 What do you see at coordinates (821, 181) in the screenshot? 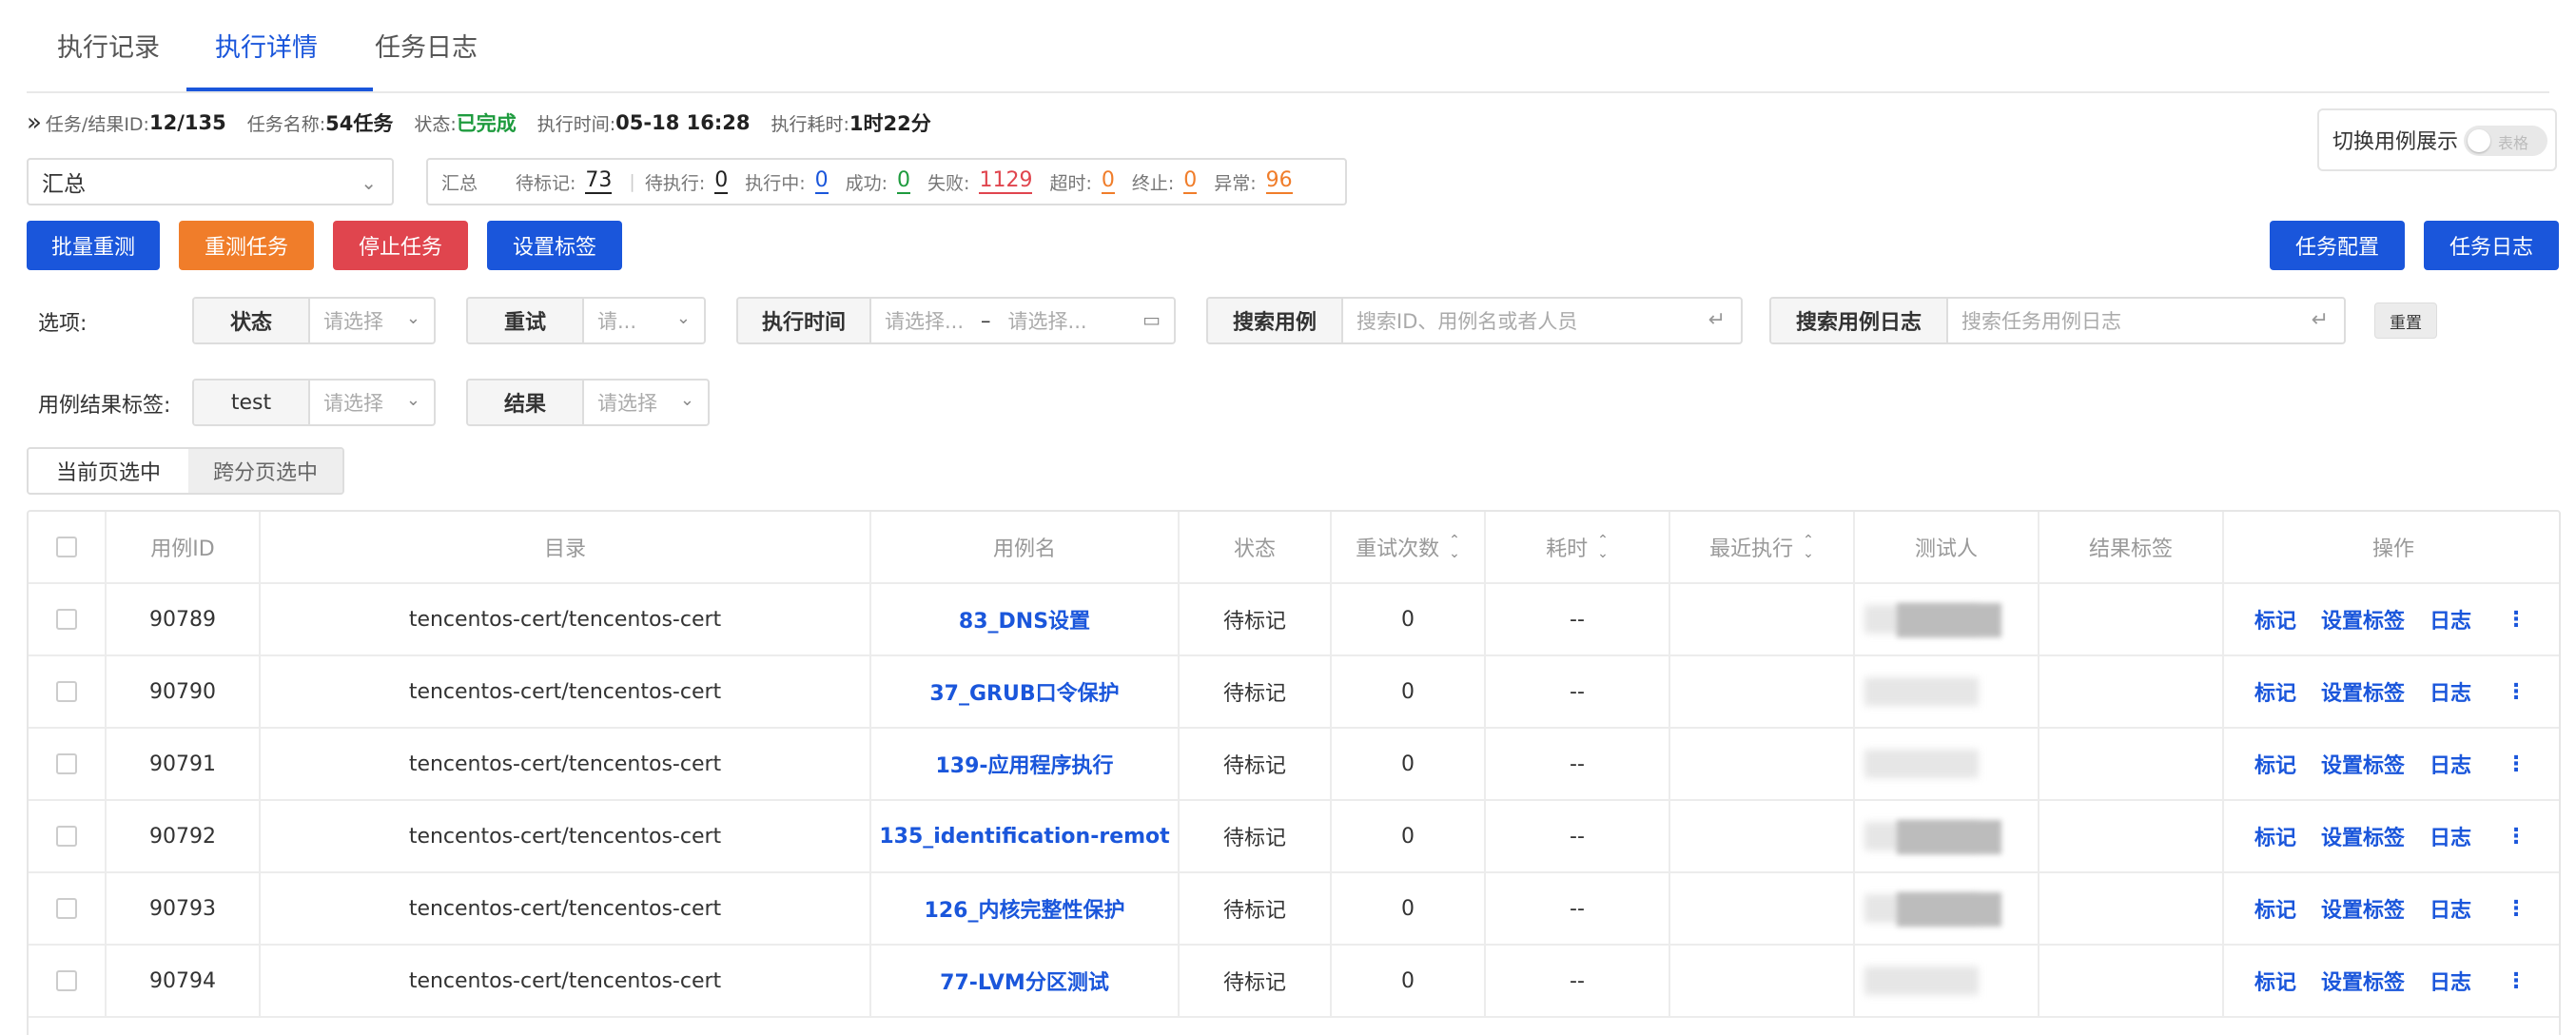
I see `stat-value-running: 0` at bounding box center [821, 181].